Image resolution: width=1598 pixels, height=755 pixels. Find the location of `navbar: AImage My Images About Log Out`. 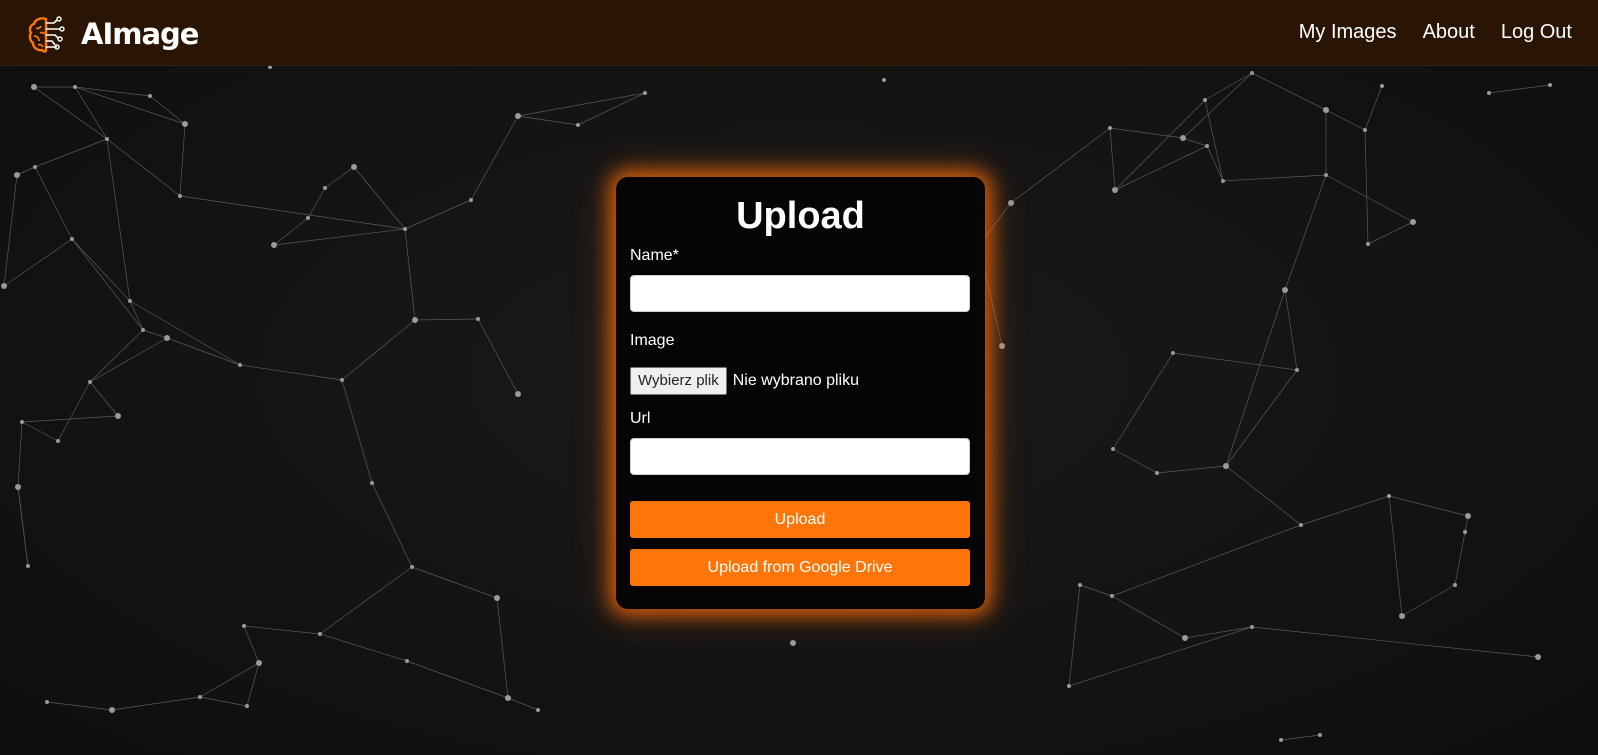

navbar: AImage My Images About Log Out is located at coordinates (799, 33).